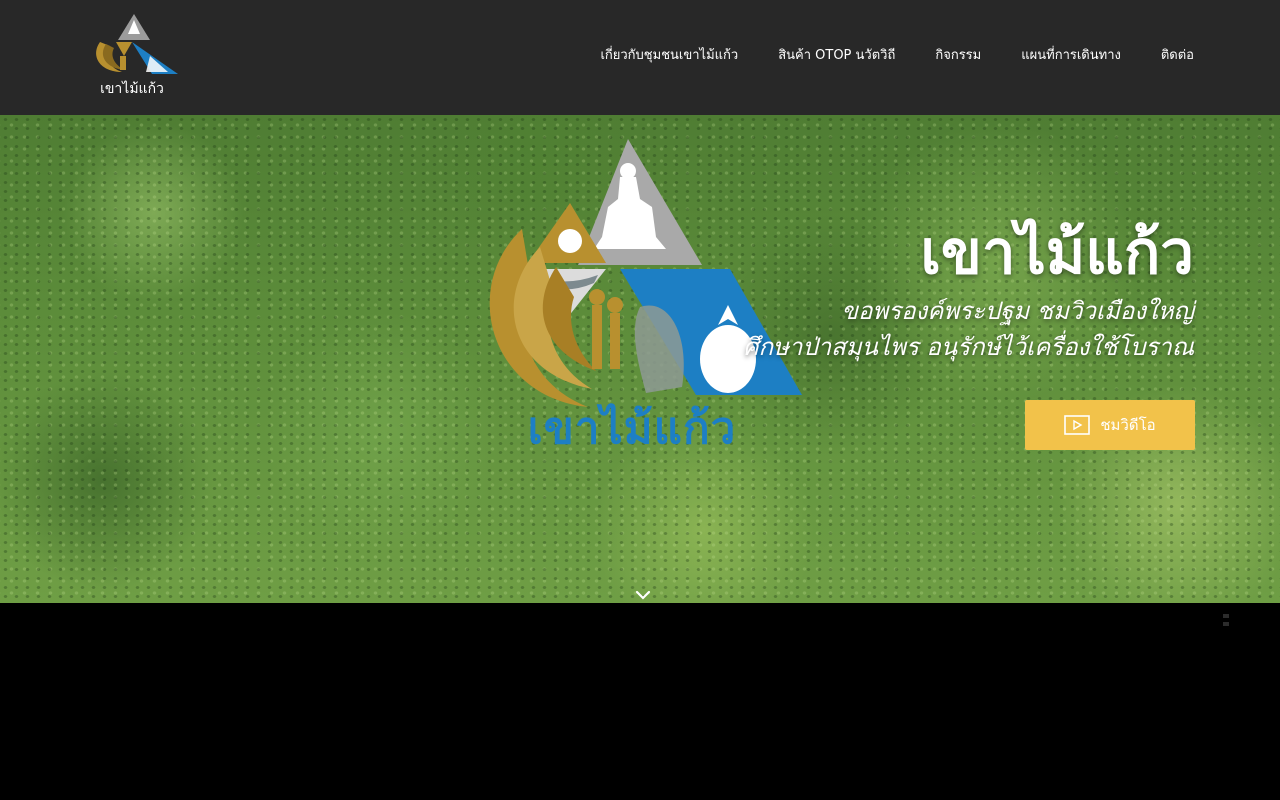 The image size is (1280, 800). Describe the element at coordinates (836, 54) in the screenshot. I see `nav-otop-products: สินค้า OTOP นวัตวิถี` at that location.